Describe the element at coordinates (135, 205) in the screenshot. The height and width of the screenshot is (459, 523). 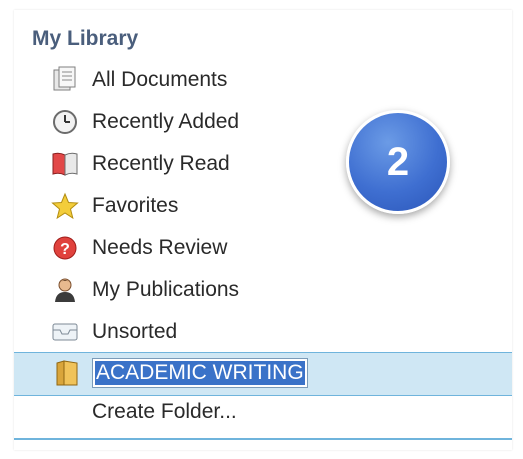
I see `library-item-label: Favorites` at that location.